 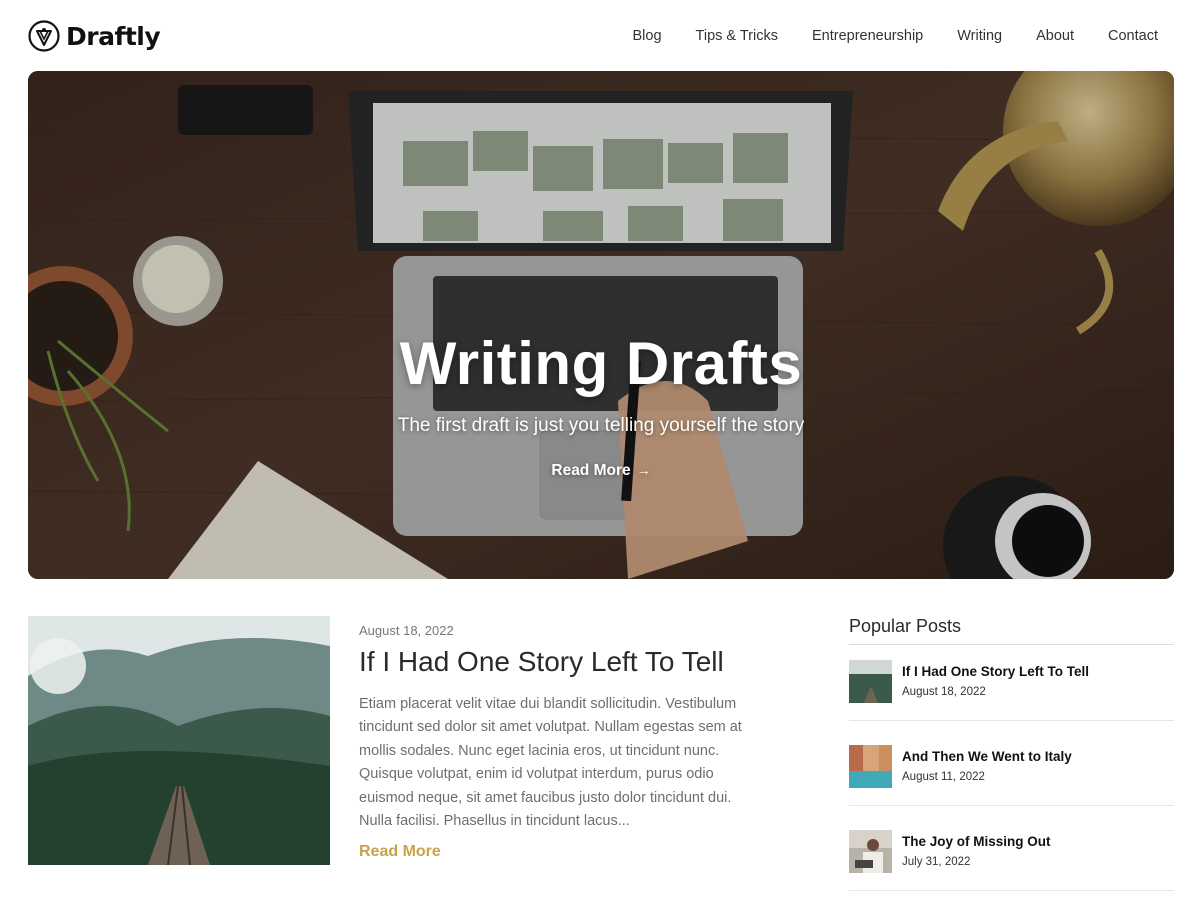 I want to click on brand-name: Draftly, so click(x=113, y=36).